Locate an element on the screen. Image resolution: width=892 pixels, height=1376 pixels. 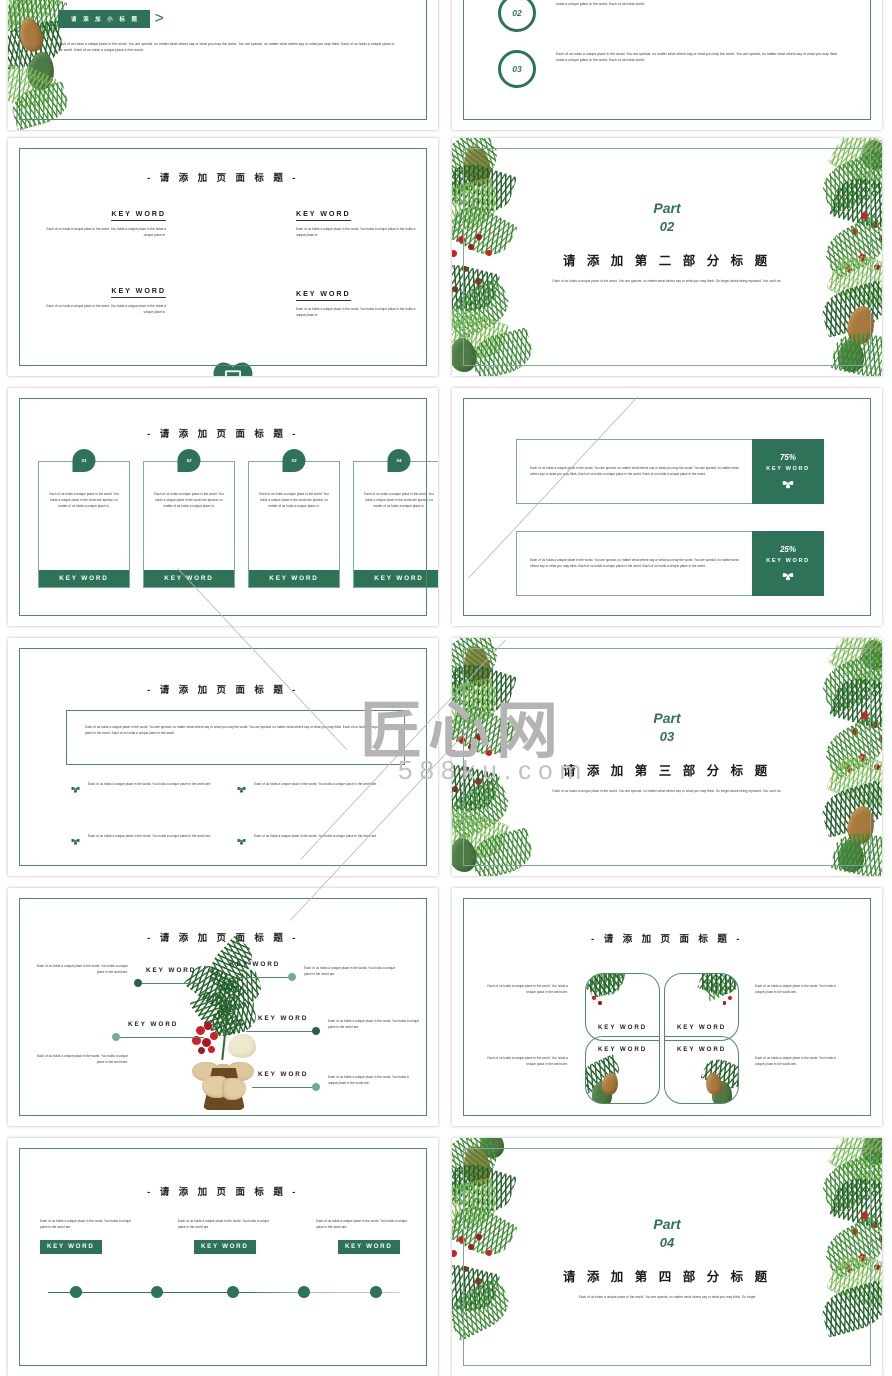
percent-value: 75% is located at coordinates (787, 457).